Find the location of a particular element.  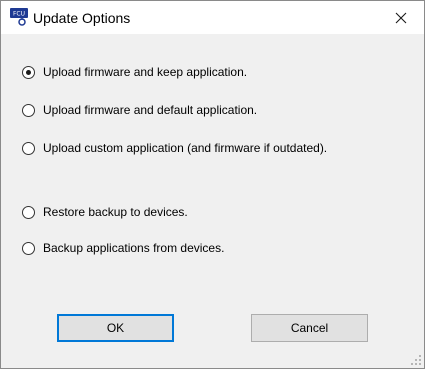

close-icon is located at coordinates (401, 17).